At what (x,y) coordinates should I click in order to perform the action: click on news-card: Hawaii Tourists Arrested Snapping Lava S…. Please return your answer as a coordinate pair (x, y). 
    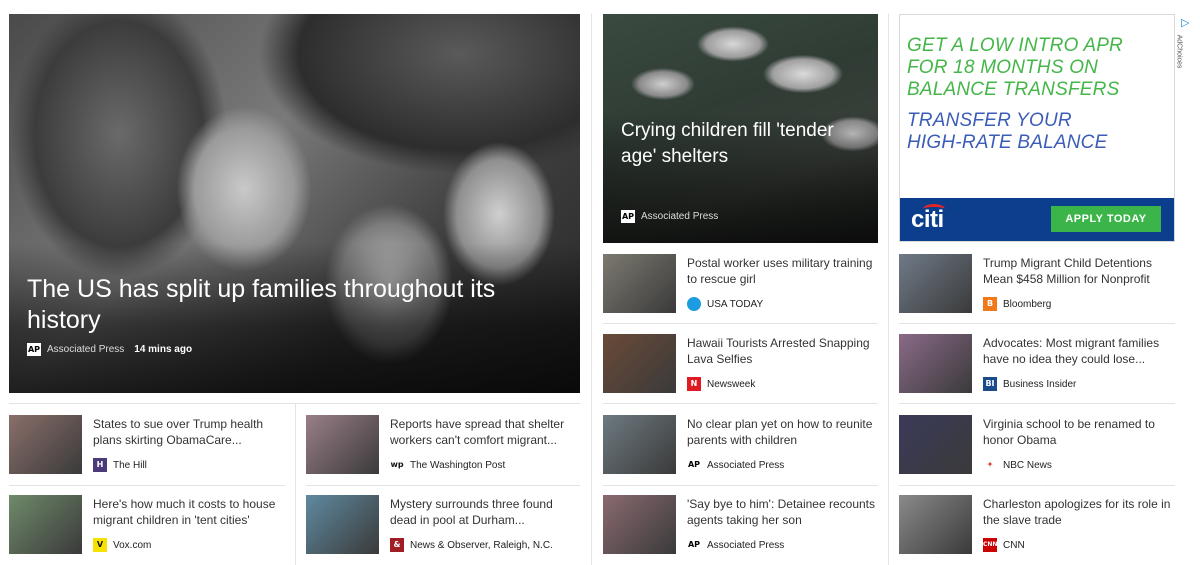
    Looking at the image, I should click on (740, 369).